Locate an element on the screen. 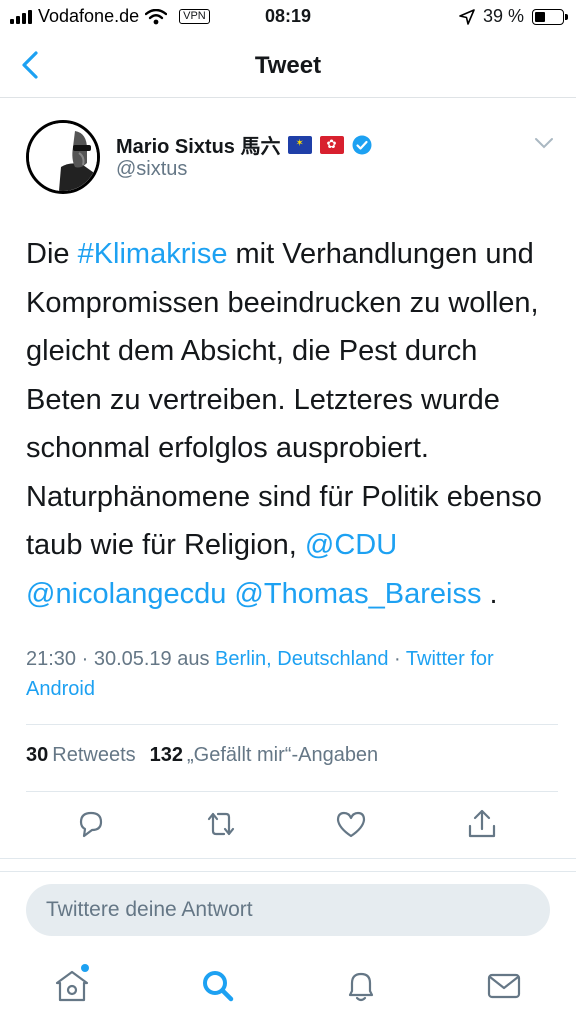 This screenshot has height=1024, width=576. tweet-stats: 30 Retweets 132 „Gefällt mir“-Angaben is located at coordinates (202, 755).